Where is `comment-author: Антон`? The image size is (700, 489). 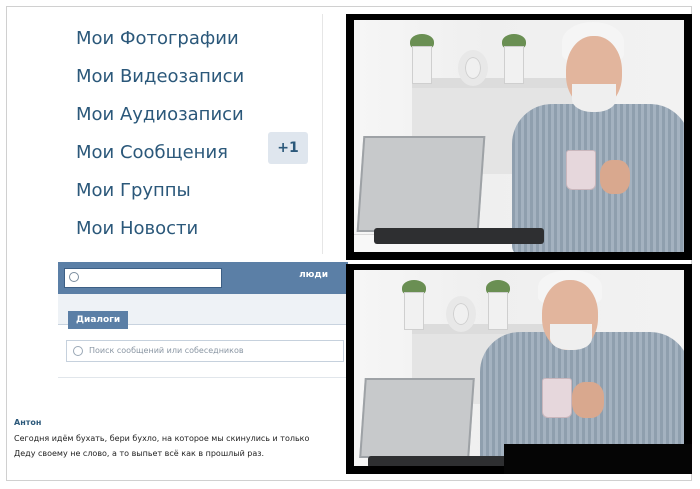 comment-author: Антон is located at coordinates (27, 422).